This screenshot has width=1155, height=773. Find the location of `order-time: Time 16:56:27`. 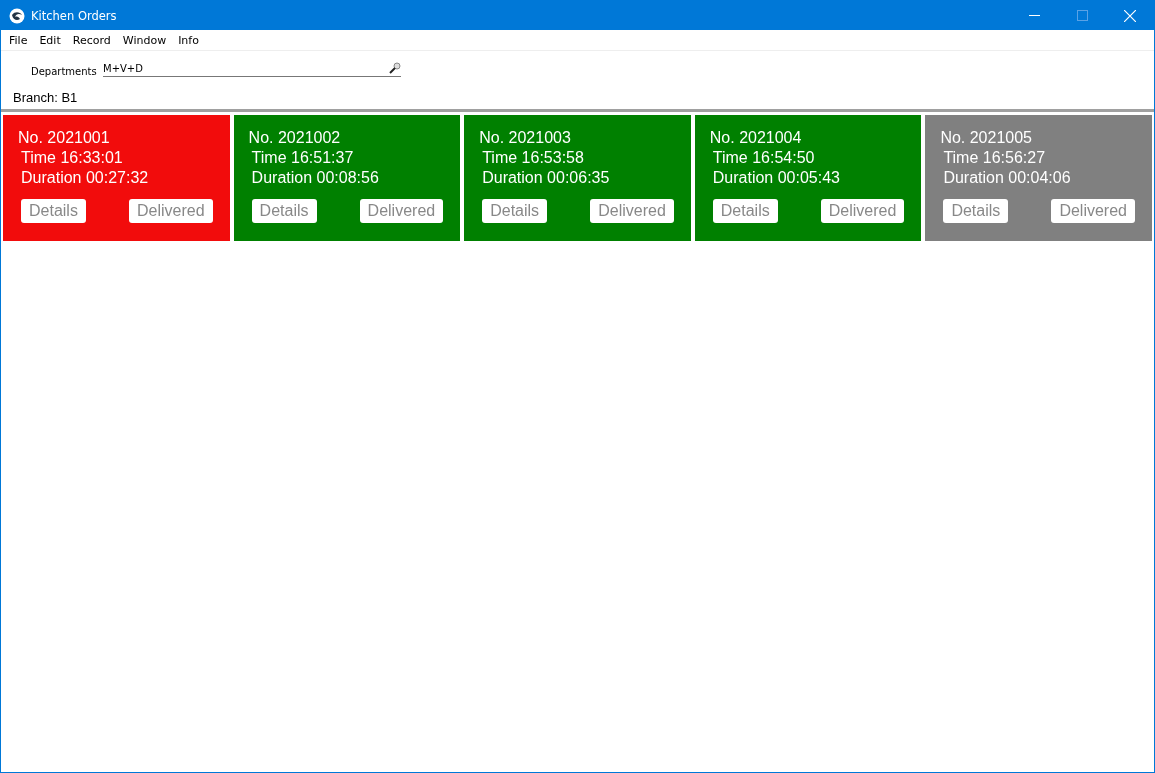

order-time: Time 16:56:27 is located at coordinates (994, 158).